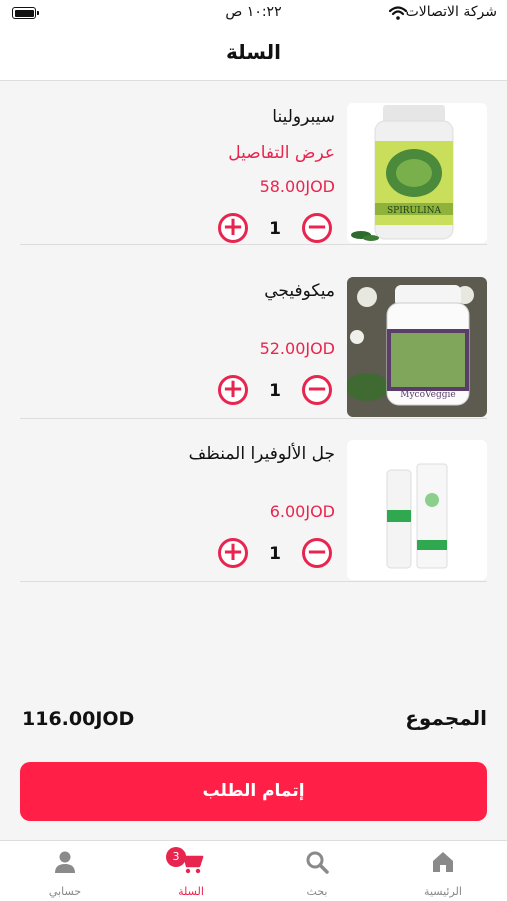 This screenshot has width=507, height=901. I want to click on person-icon, so click(65, 862).